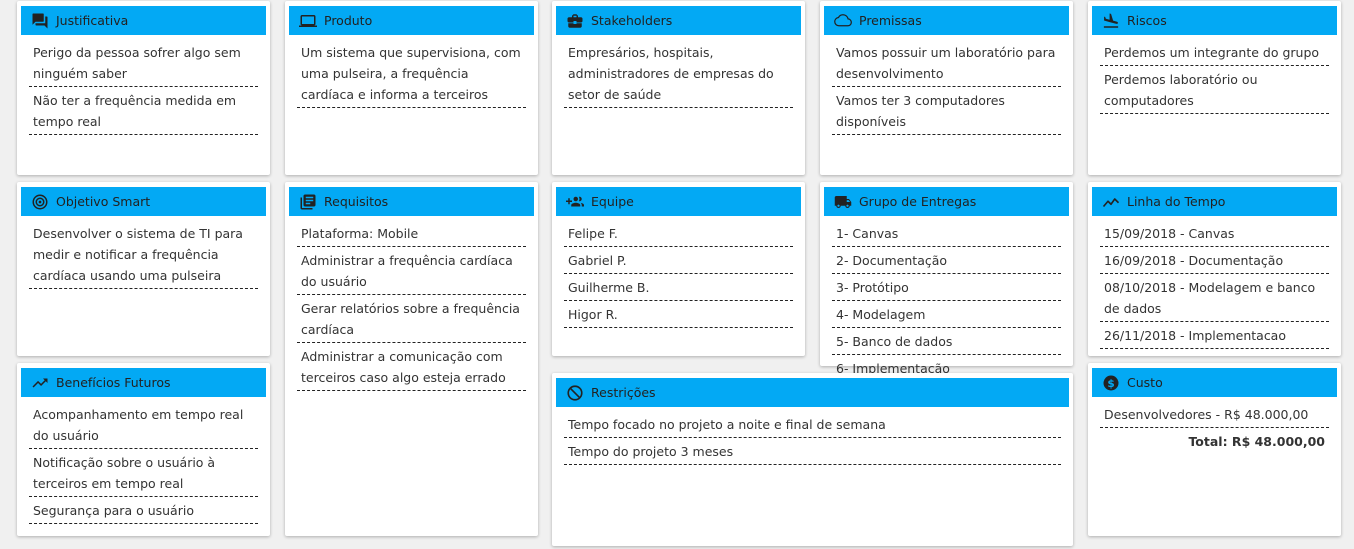 The image size is (1354, 549). I want to click on card-header: Objetivo Smart, so click(143, 201).